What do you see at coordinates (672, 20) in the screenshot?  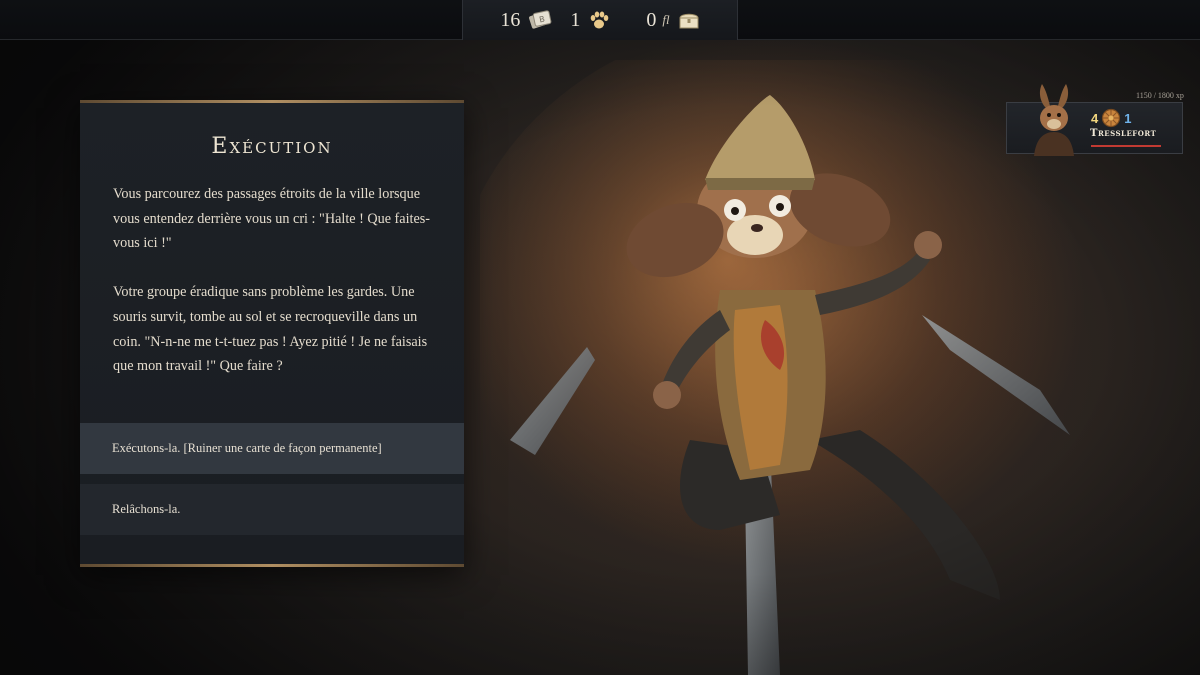 I see `gold-counter: 0 fl` at bounding box center [672, 20].